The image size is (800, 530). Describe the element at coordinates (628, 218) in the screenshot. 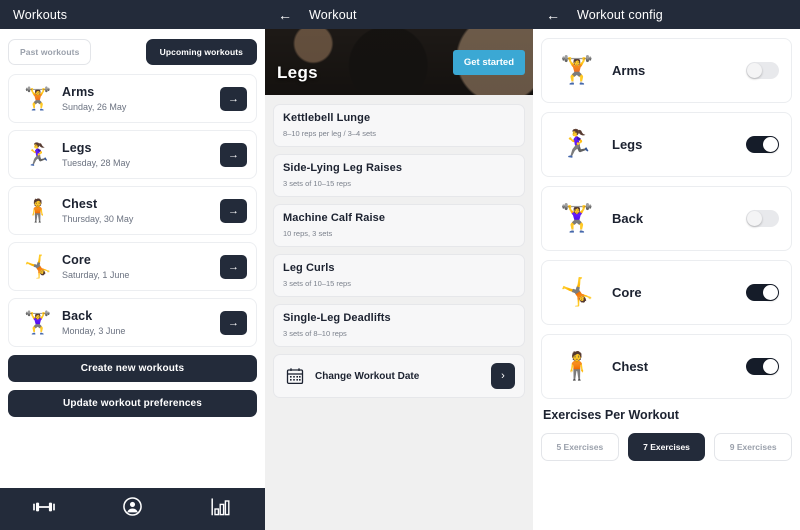

I see `muscle-group-label: Back` at that location.